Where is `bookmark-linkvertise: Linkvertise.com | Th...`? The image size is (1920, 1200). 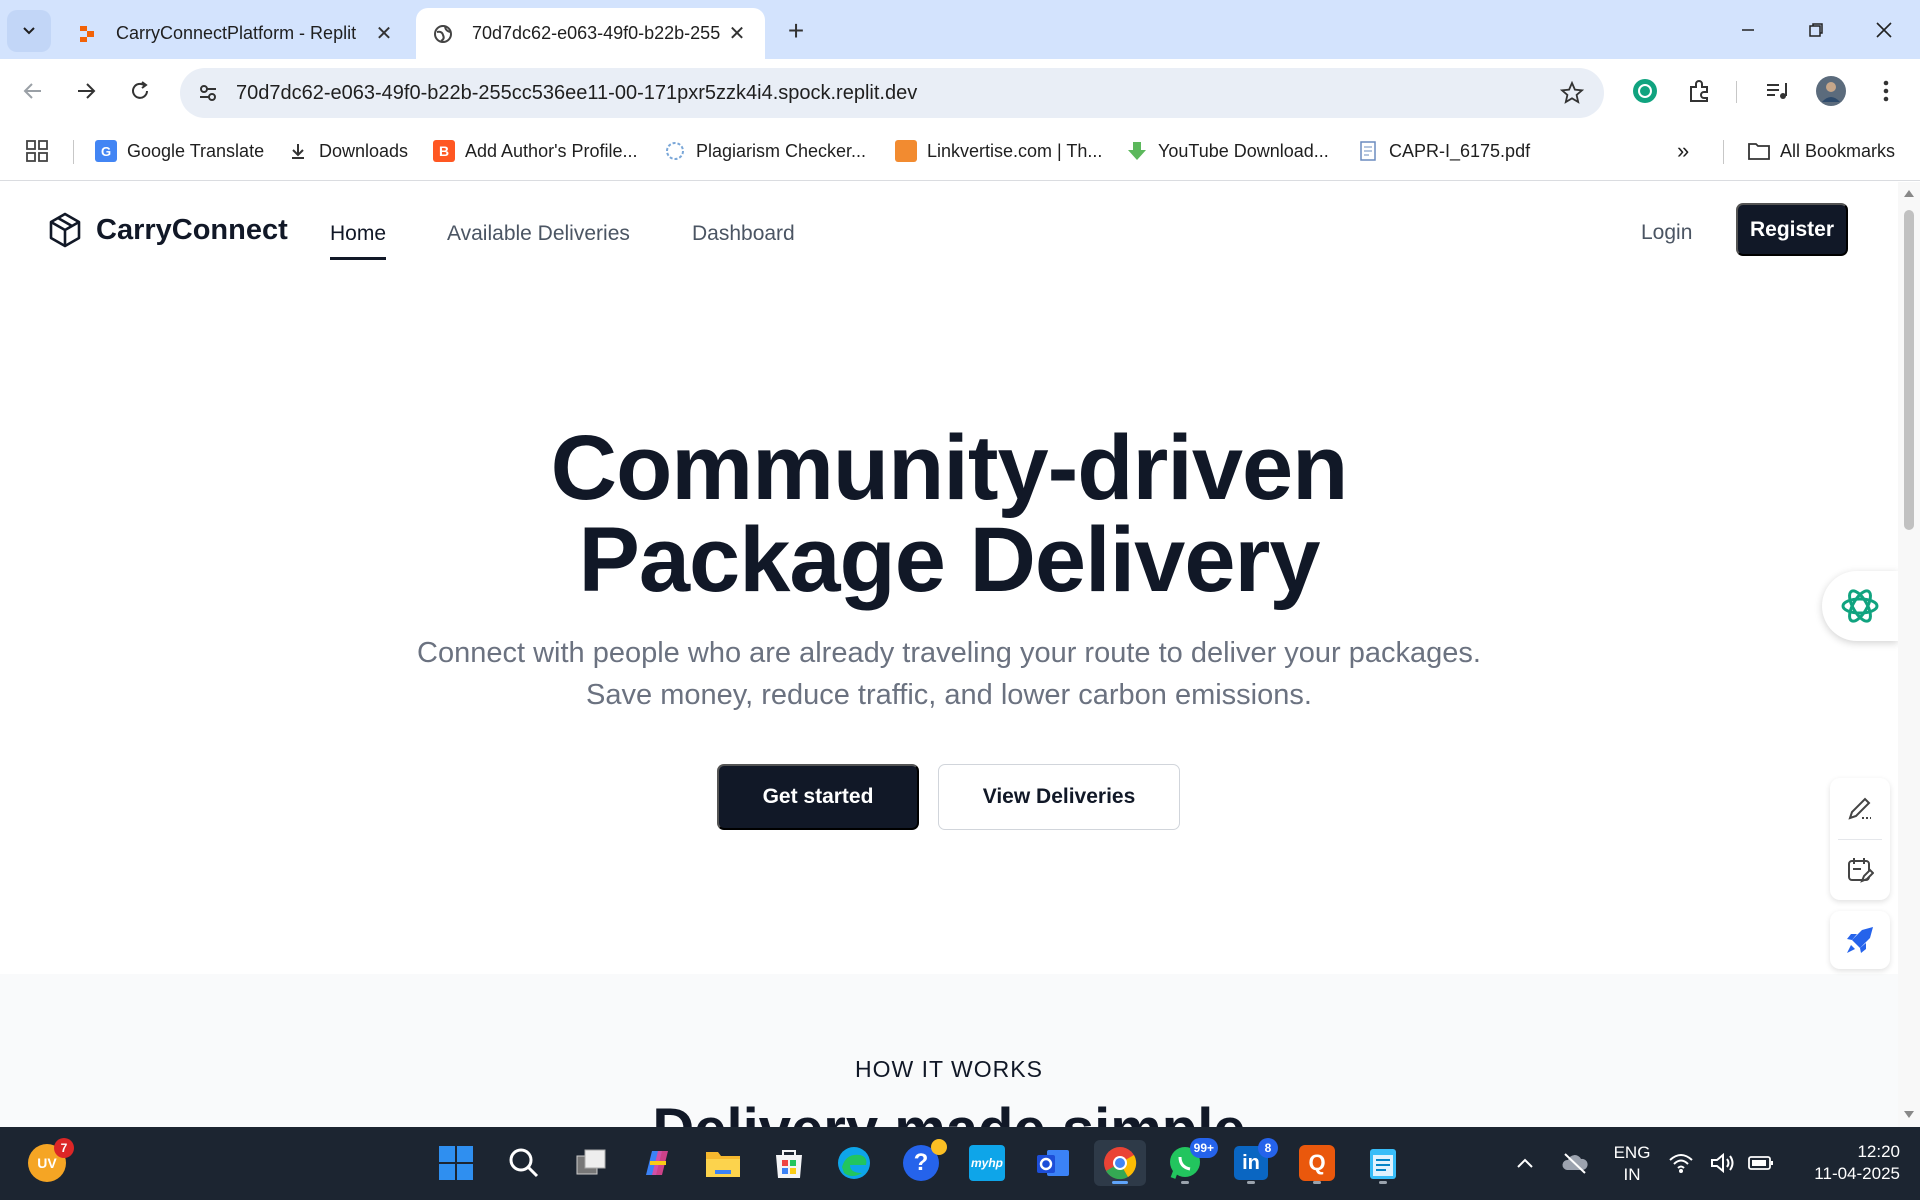 bookmark-linkvertise: Linkvertise.com | Th... is located at coordinates (998, 151).